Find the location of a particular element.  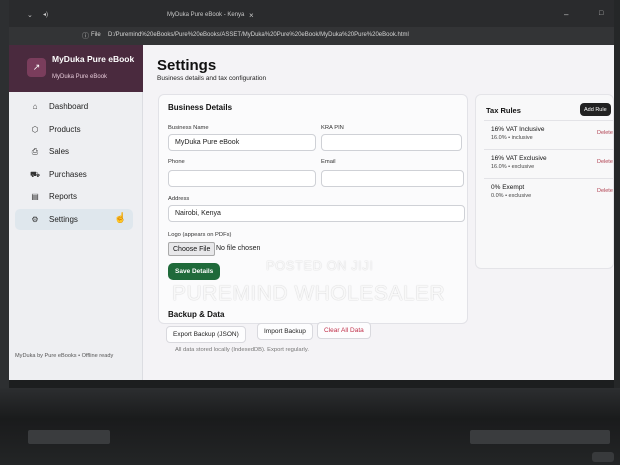

tax-rule-name: 16% VAT Inclusive is located at coordinates (518, 129).